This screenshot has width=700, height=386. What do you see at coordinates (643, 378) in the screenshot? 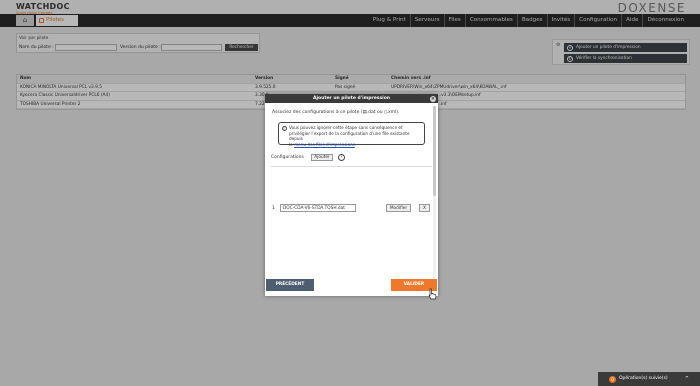
I see `operations-label: Opération(s) suivie(s)` at bounding box center [643, 378].